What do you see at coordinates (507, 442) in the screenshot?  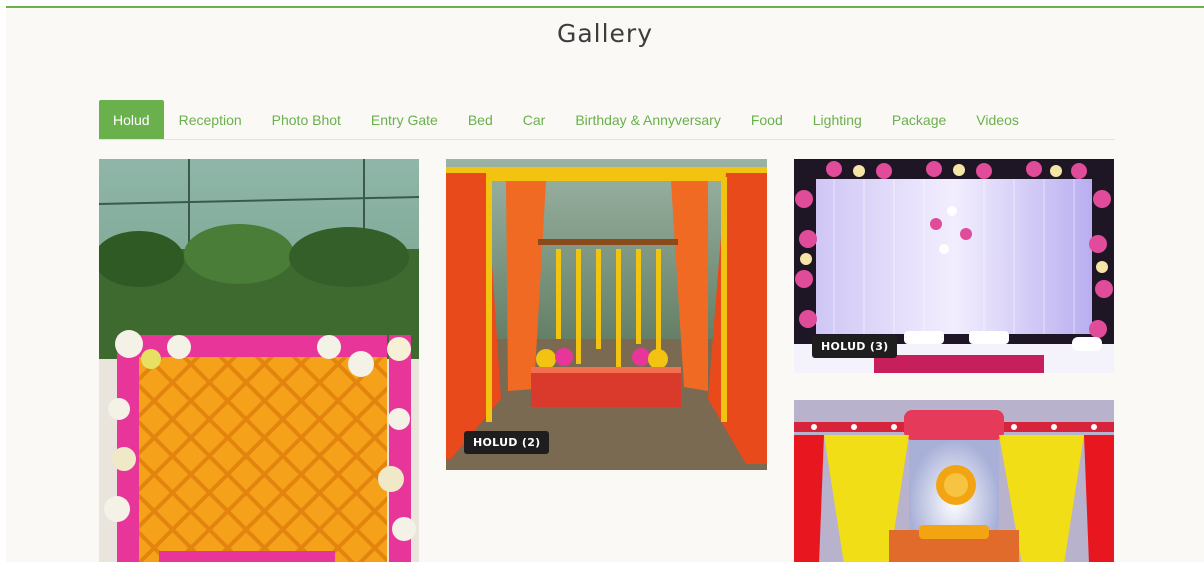 I see `gallery-caption: HOLUD (2)` at bounding box center [507, 442].